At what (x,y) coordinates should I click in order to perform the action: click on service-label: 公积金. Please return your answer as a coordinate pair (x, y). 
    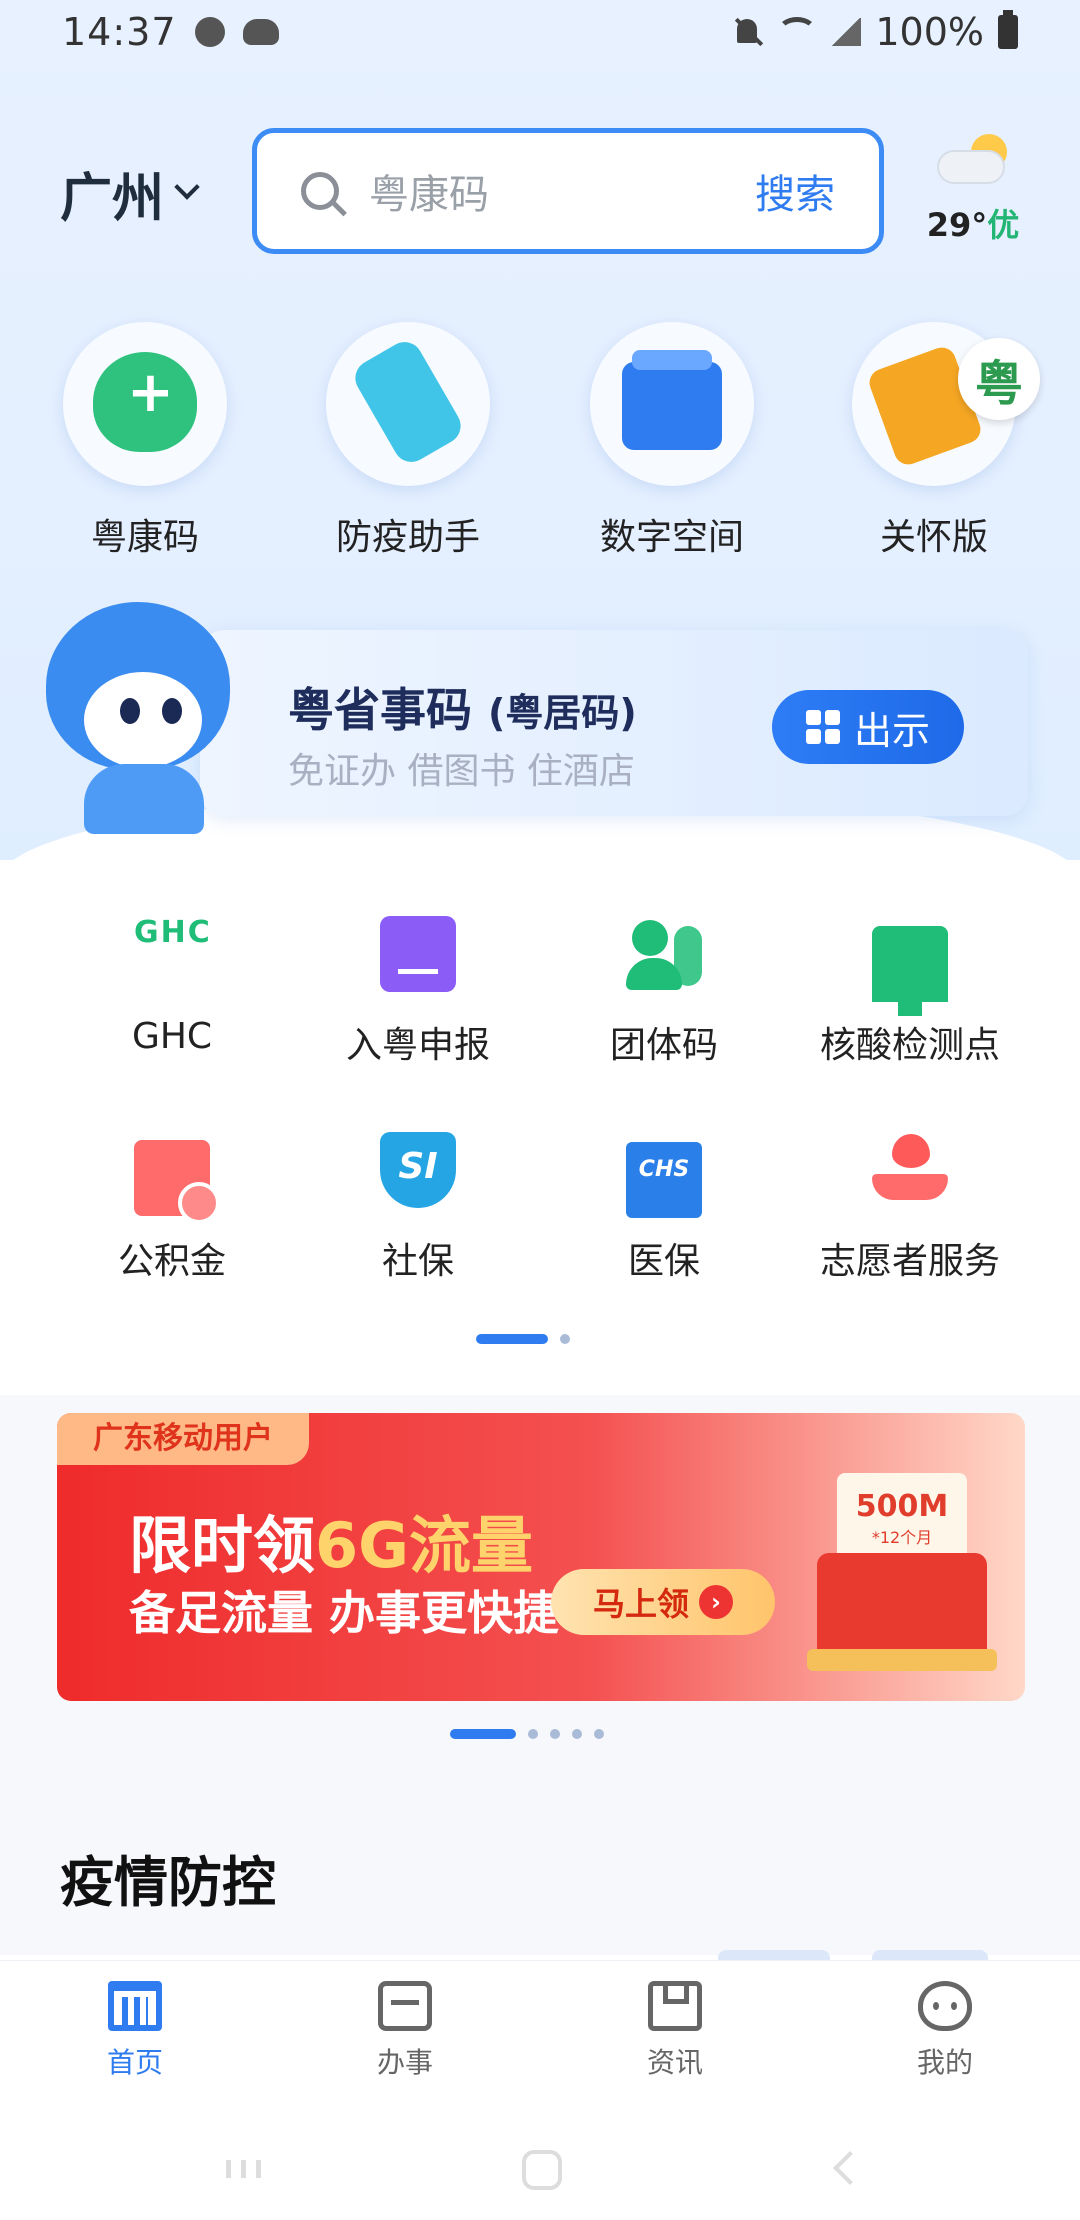
    Looking at the image, I should click on (171, 1261).